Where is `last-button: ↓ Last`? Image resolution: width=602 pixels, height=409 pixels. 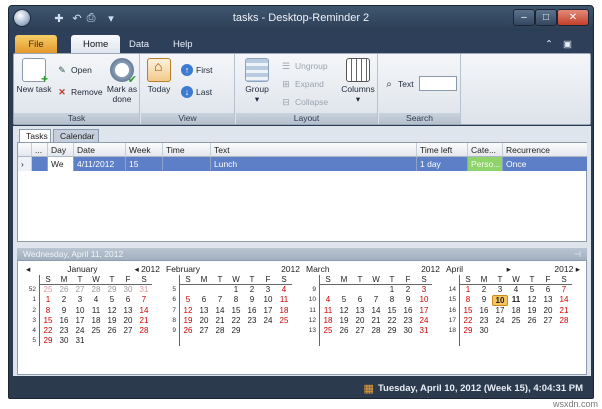 last-button: ↓ Last is located at coordinates (196, 92).